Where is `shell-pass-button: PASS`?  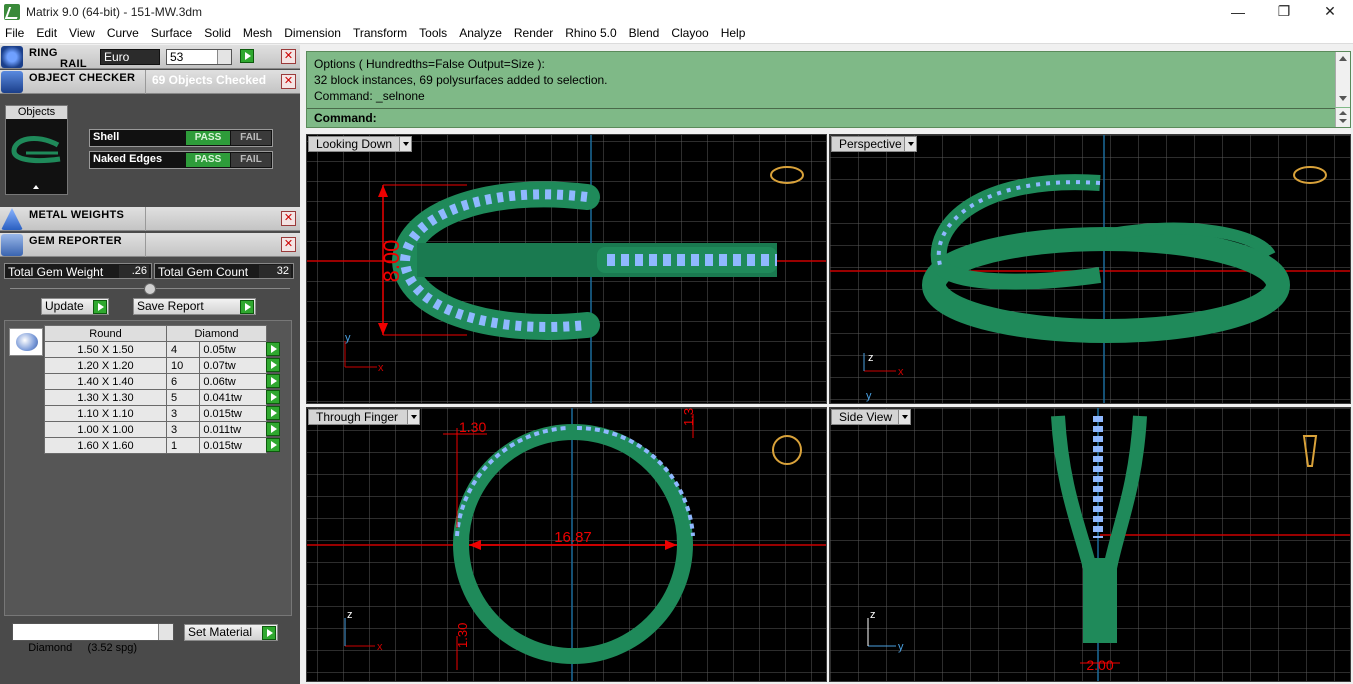 shell-pass-button: PASS is located at coordinates (208, 138).